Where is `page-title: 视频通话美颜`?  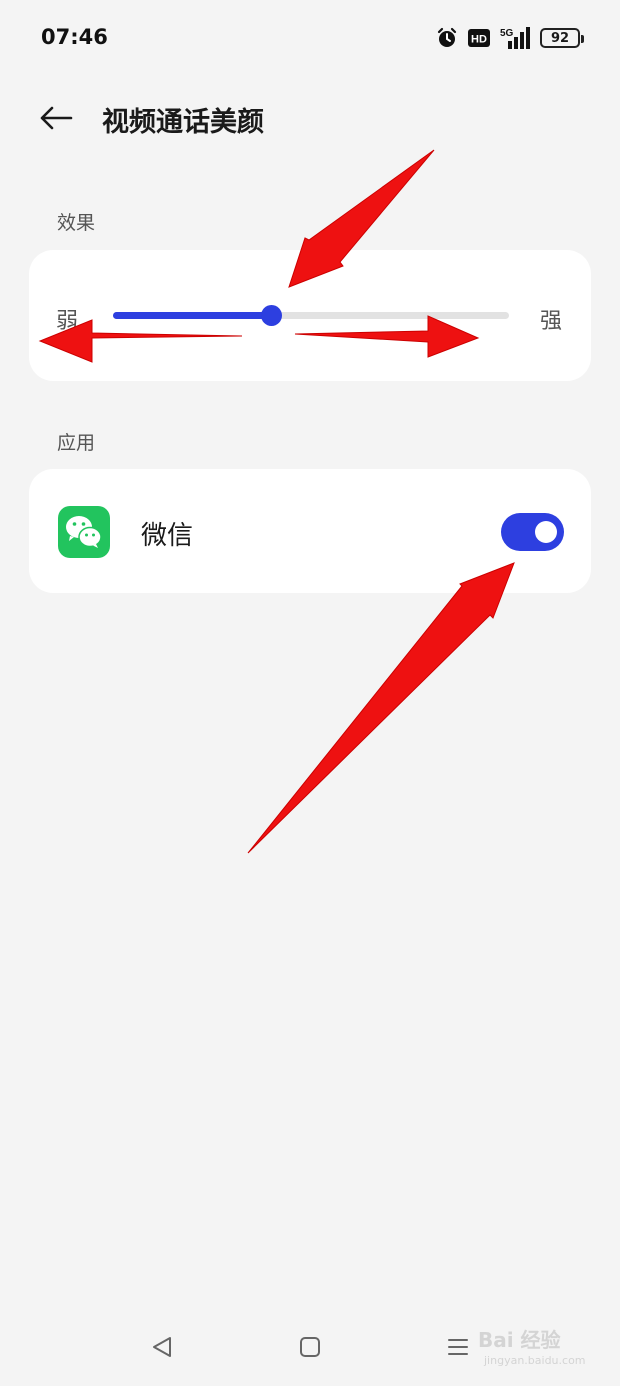 page-title: 视频通话美颜 is located at coordinates (183, 122).